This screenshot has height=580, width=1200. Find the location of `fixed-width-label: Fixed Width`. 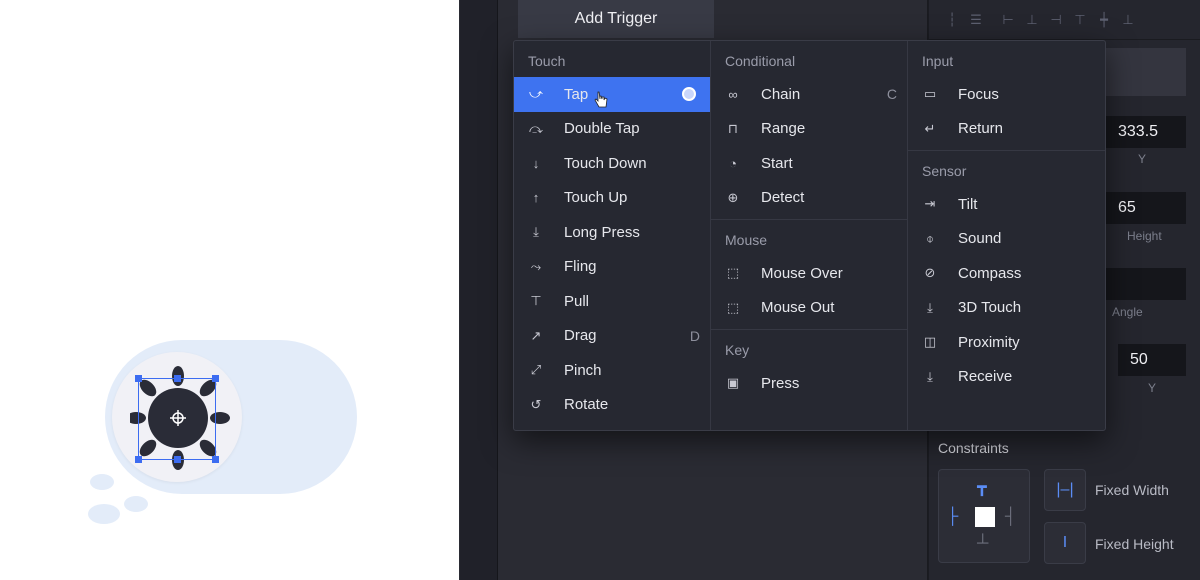

fixed-width-label: Fixed Width is located at coordinates (1132, 490).